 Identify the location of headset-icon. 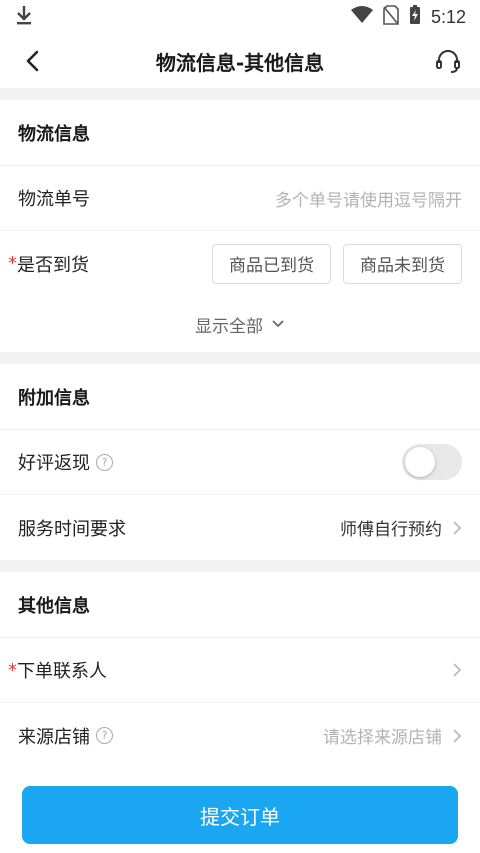
(448, 61).